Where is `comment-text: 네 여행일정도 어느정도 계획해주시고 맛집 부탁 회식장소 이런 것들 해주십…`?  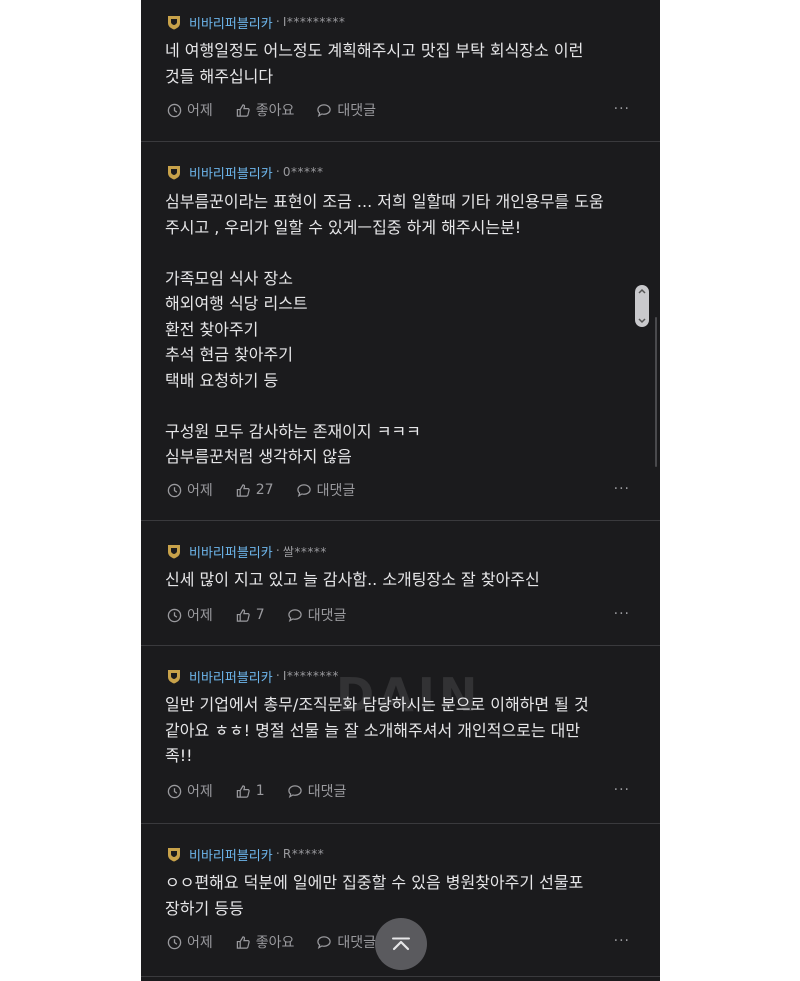 comment-text: 네 여행일정도 어느정도 계획해주시고 맛집 부탁 회식장소 이런 것들 해주십… is located at coordinates (374, 63).